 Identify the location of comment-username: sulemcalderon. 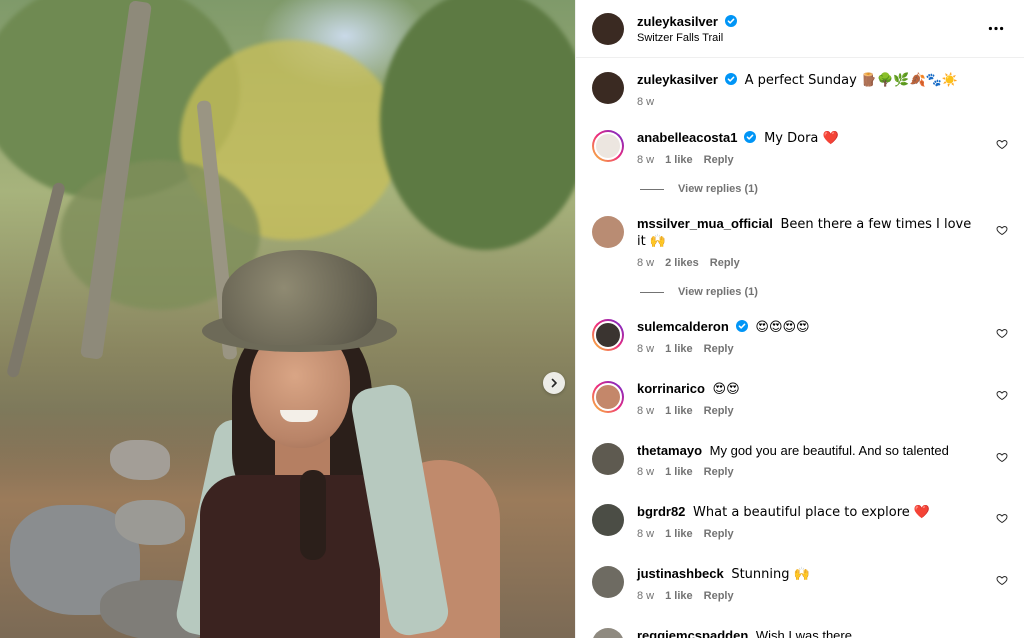
(683, 326).